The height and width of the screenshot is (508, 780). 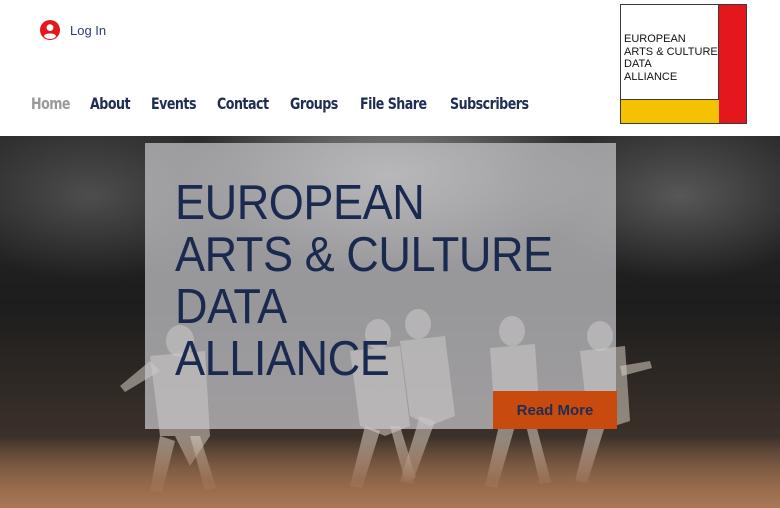 What do you see at coordinates (671, 51) in the screenshot?
I see `logo-line: ARTS & CULTURE` at bounding box center [671, 51].